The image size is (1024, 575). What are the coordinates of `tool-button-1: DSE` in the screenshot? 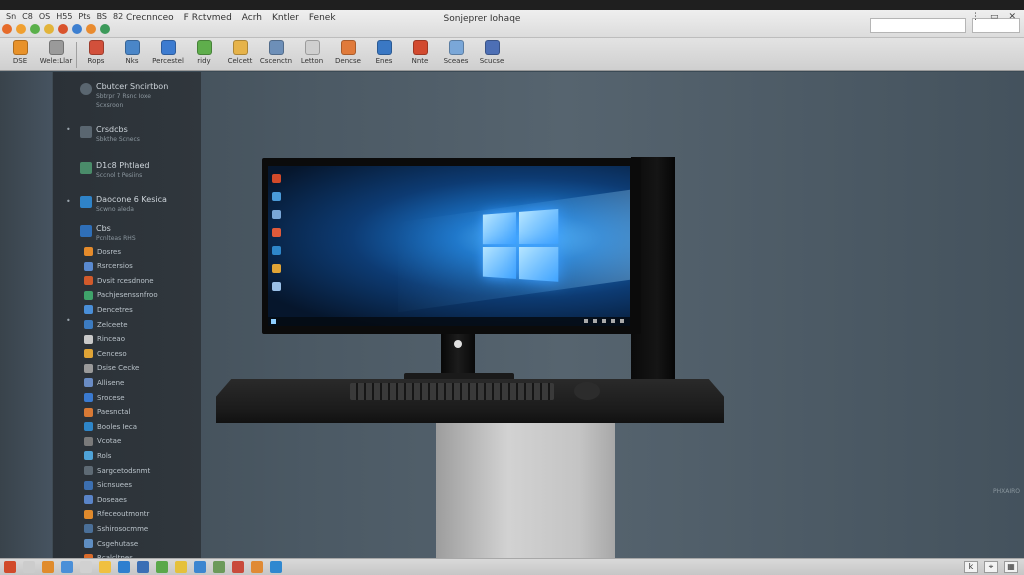 It's located at (20, 52).